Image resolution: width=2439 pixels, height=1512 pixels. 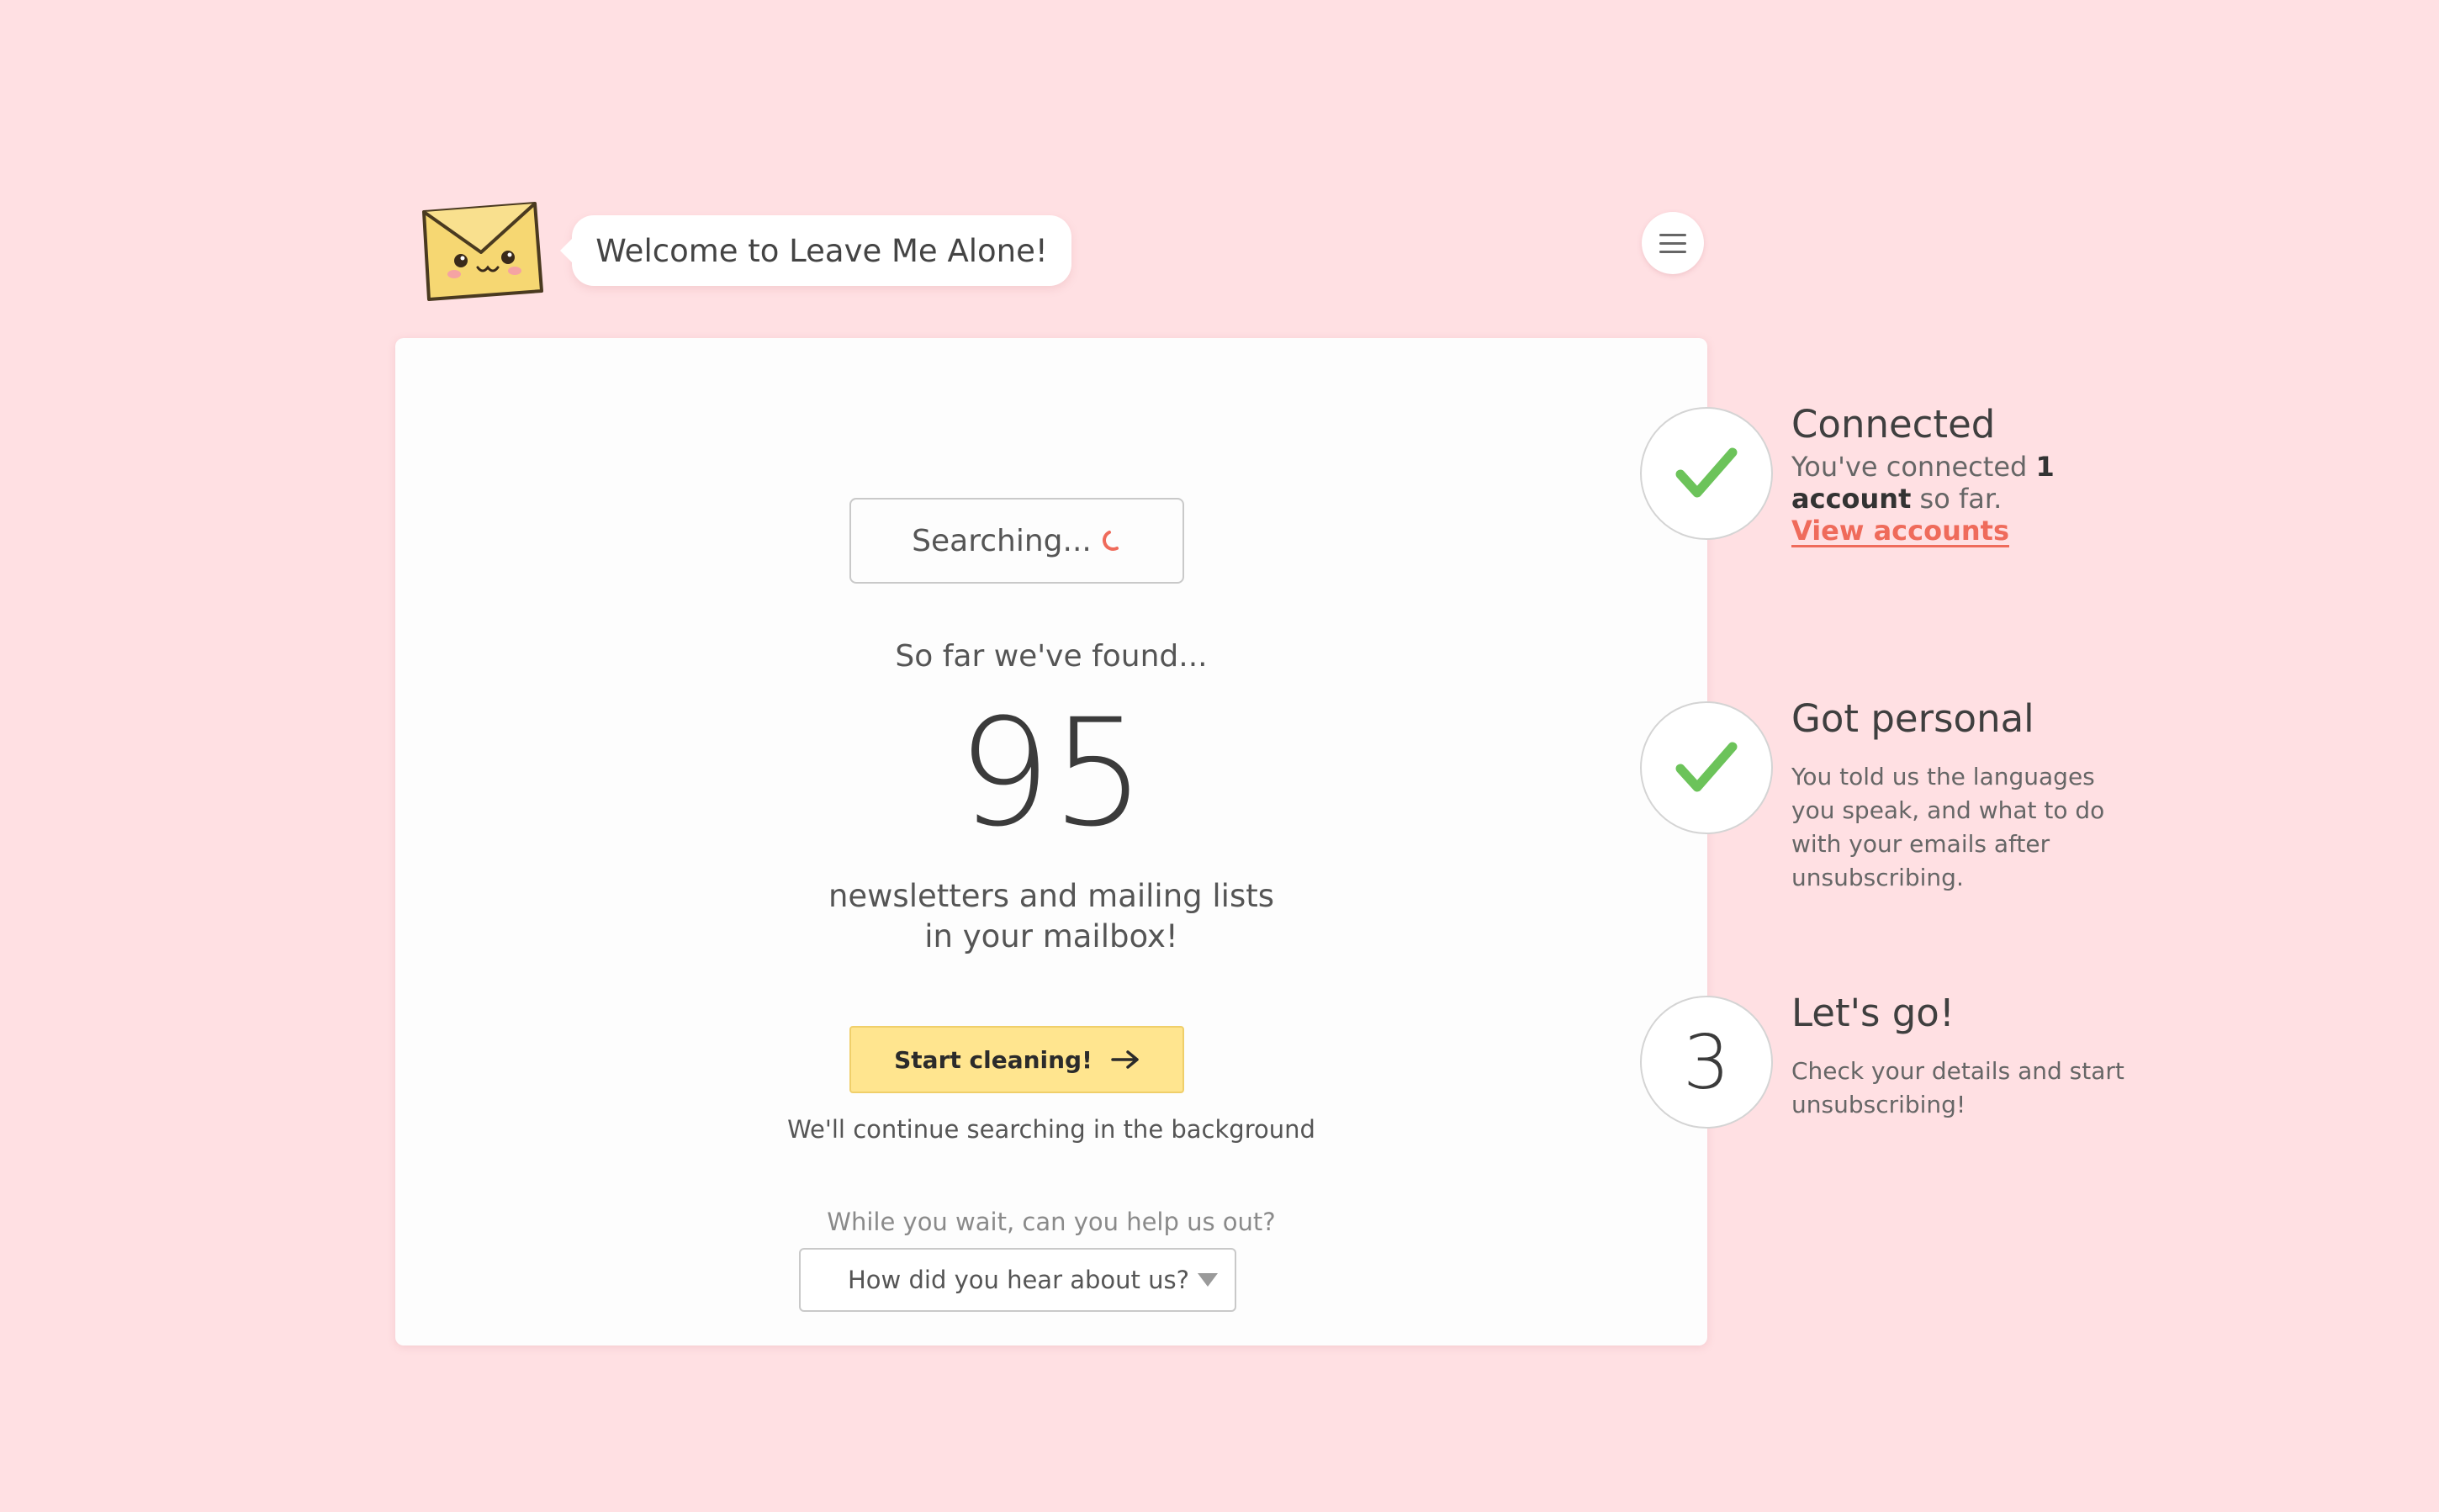 What do you see at coordinates (1052, 1222) in the screenshot?
I see `survey-prompt: While you wait, can you help us out?` at bounding box center [1052, 1222].